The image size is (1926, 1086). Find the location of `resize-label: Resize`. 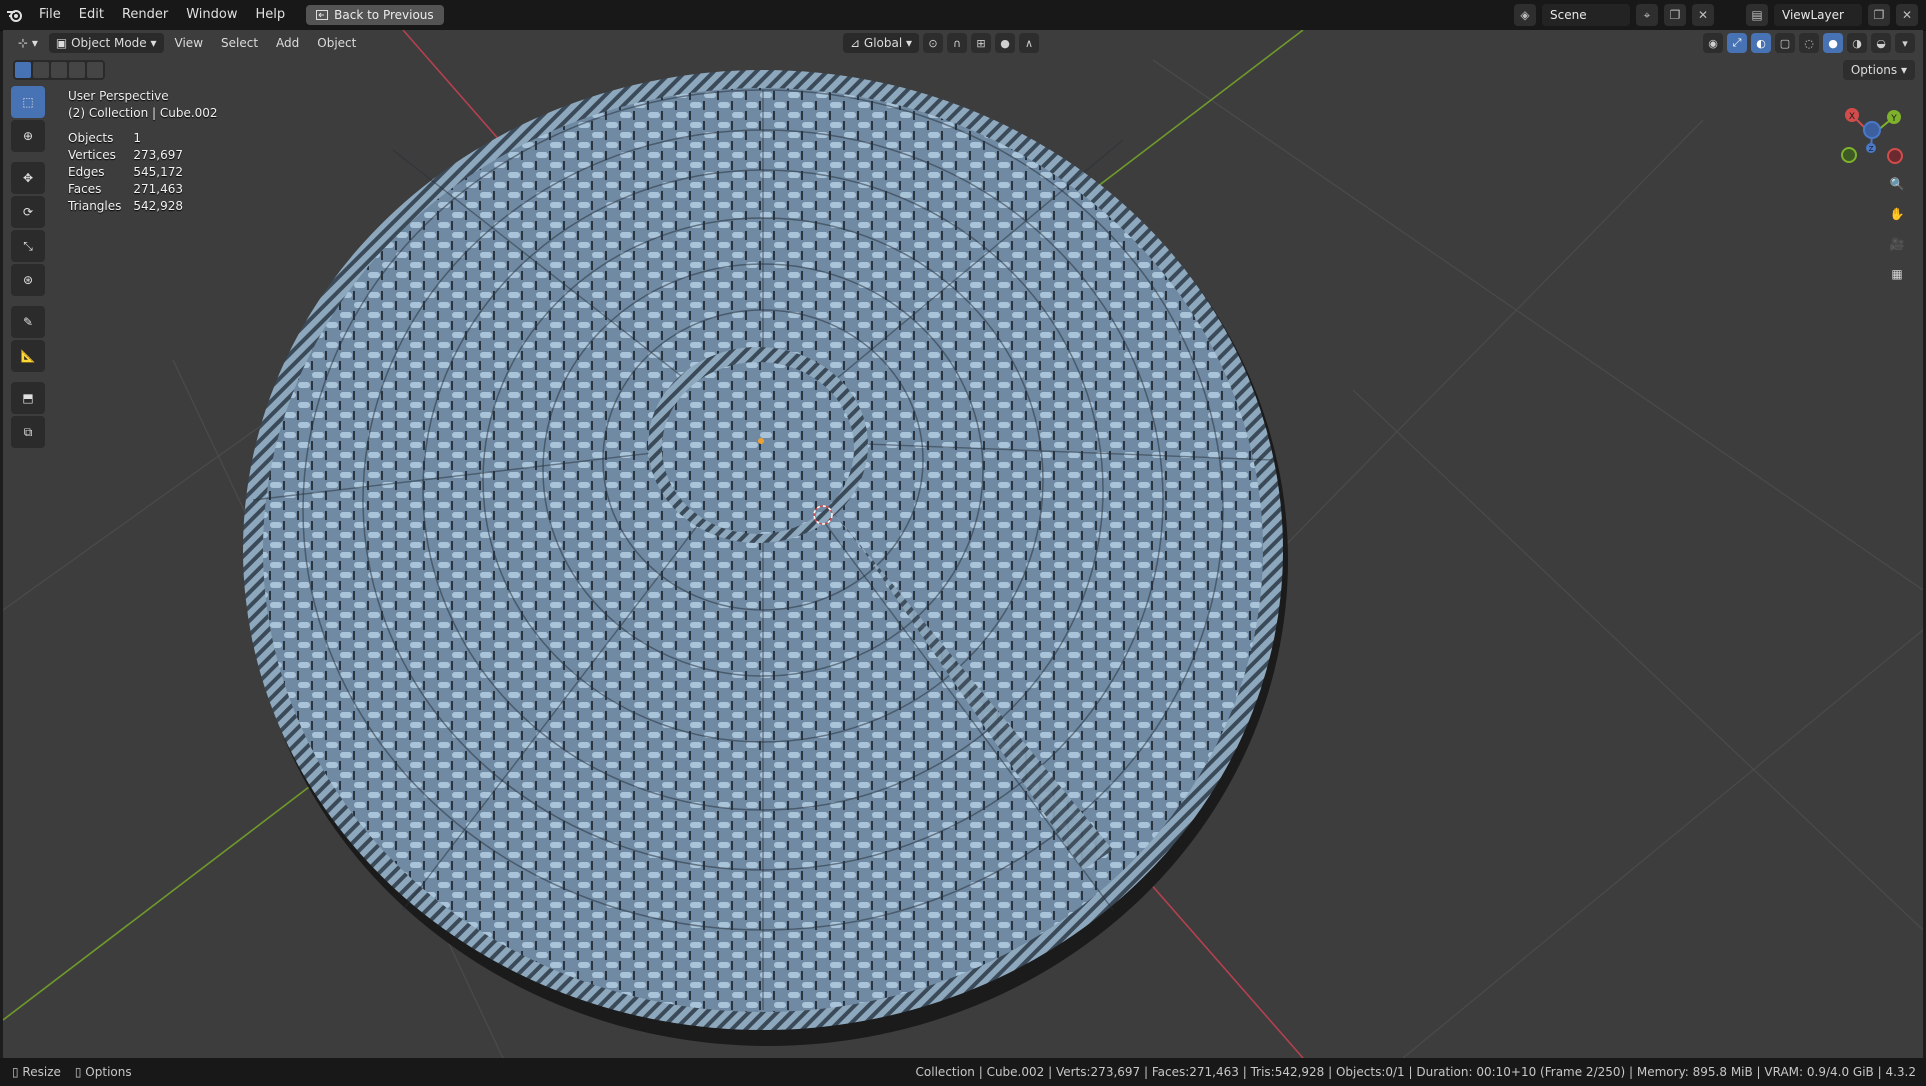

resize-label: Resize is located at coordinates (41, 1072).